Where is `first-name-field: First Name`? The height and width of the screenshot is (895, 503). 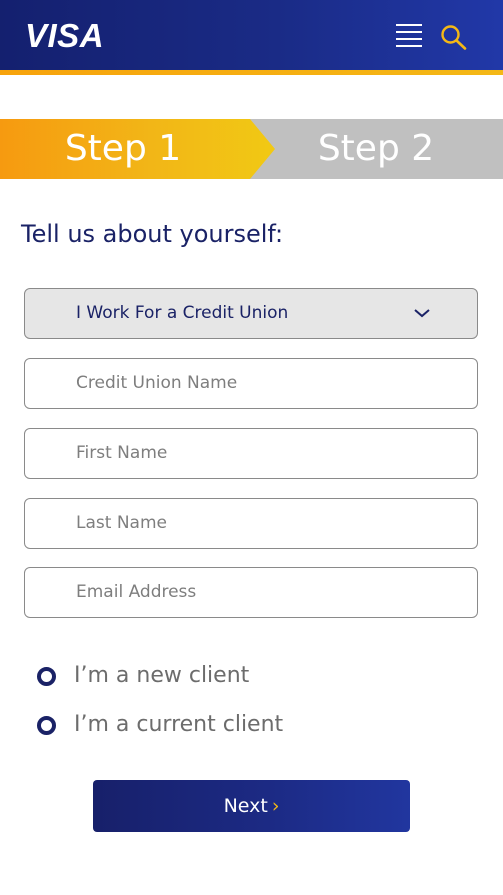
first-name-field: First Name is located at coordinates (251, 453).